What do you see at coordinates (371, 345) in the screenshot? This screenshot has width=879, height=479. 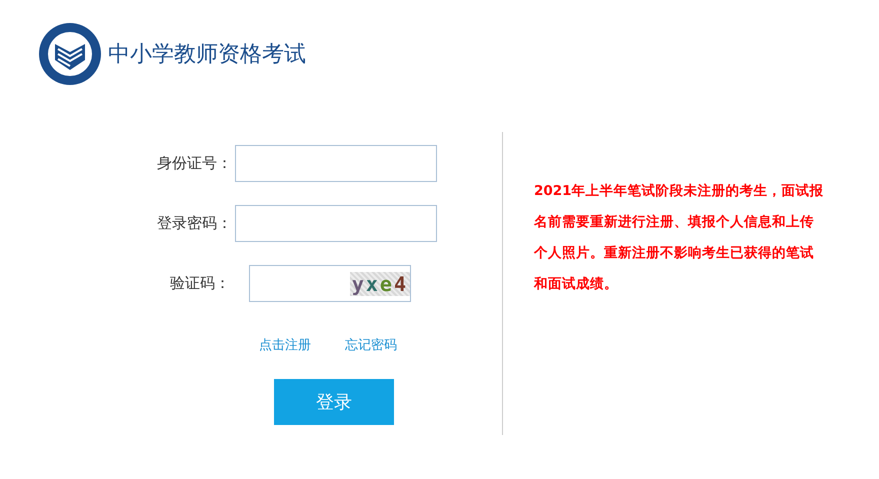 I see `text-link: 忘记密码` at bounding box center [371, 345].